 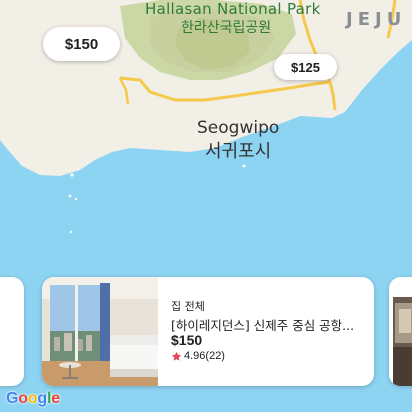 What do you see at coordinates (33, 398) in the screenshot?
I see `google-logo: Google` at bounding box center [33, 398].